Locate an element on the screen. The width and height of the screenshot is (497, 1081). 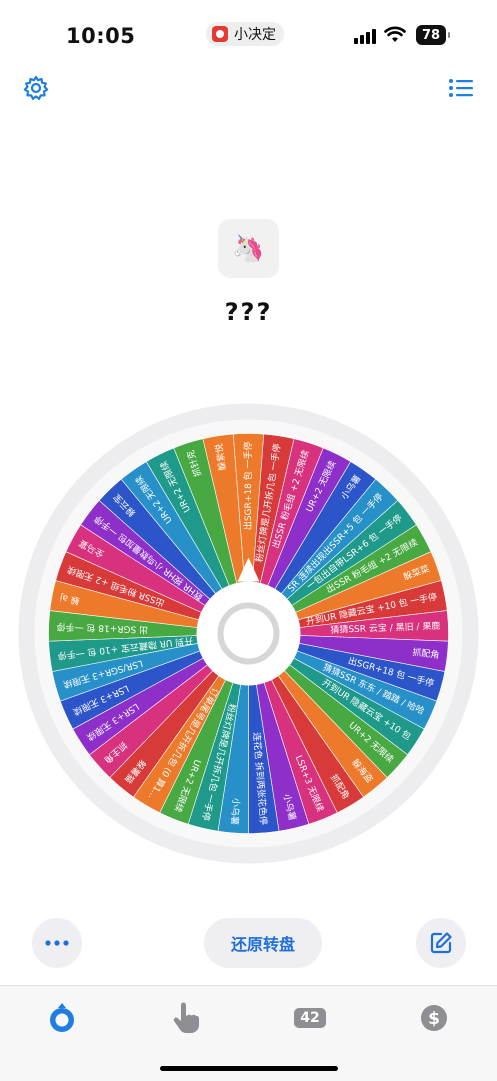
gear-icon is located at coordinates (36, 87).